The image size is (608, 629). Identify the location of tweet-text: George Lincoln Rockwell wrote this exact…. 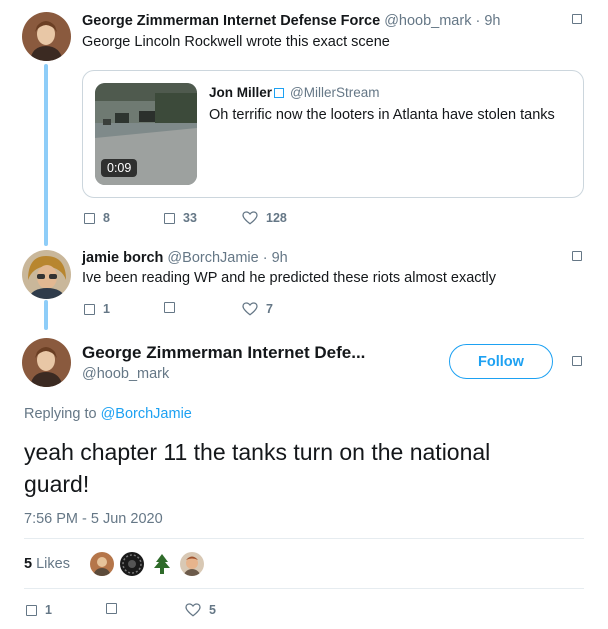
(236, 42).